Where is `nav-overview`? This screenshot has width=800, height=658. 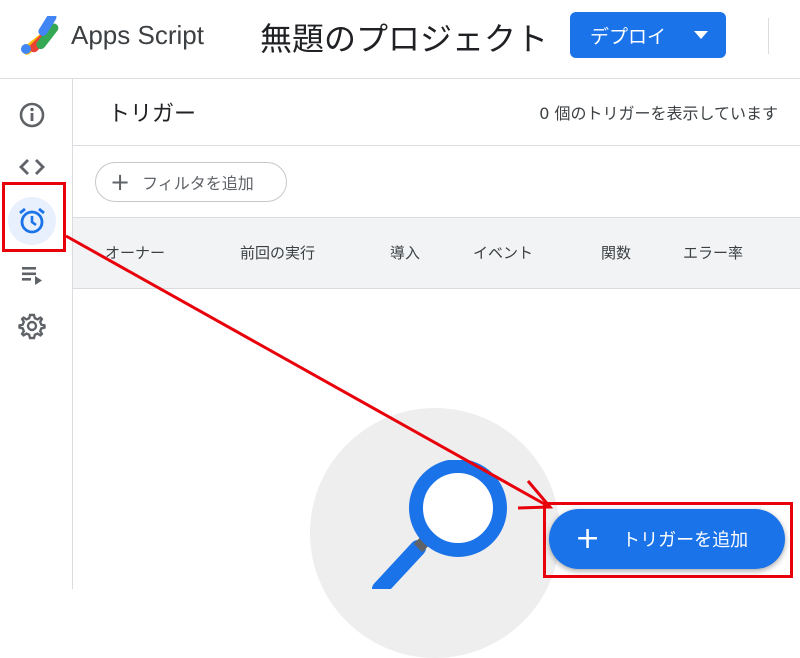 nav-overview is located at coordinates (32, 115).